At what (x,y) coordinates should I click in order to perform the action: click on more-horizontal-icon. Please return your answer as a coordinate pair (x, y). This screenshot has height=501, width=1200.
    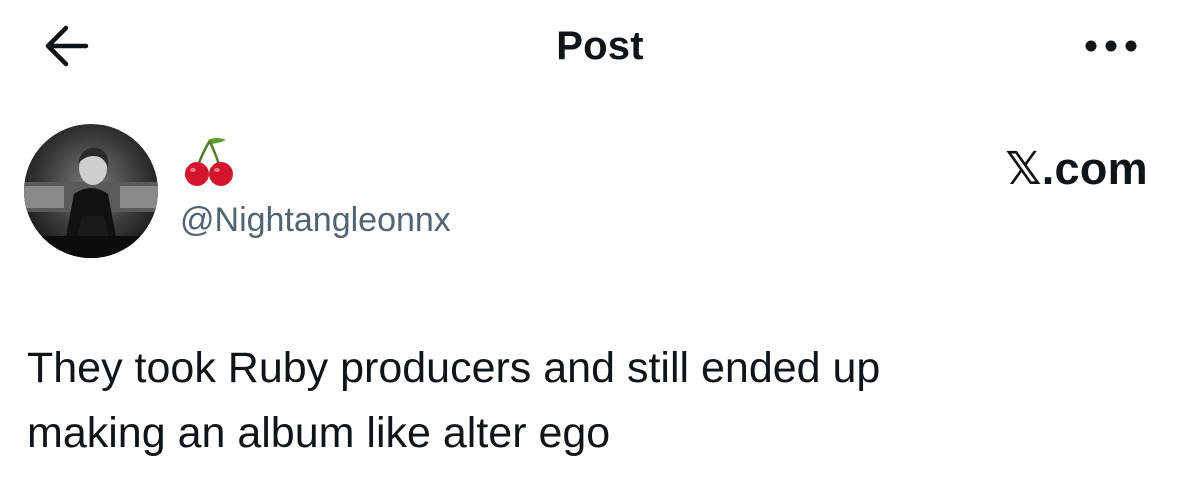
    Looking at the image, I should click on (1111, 46).